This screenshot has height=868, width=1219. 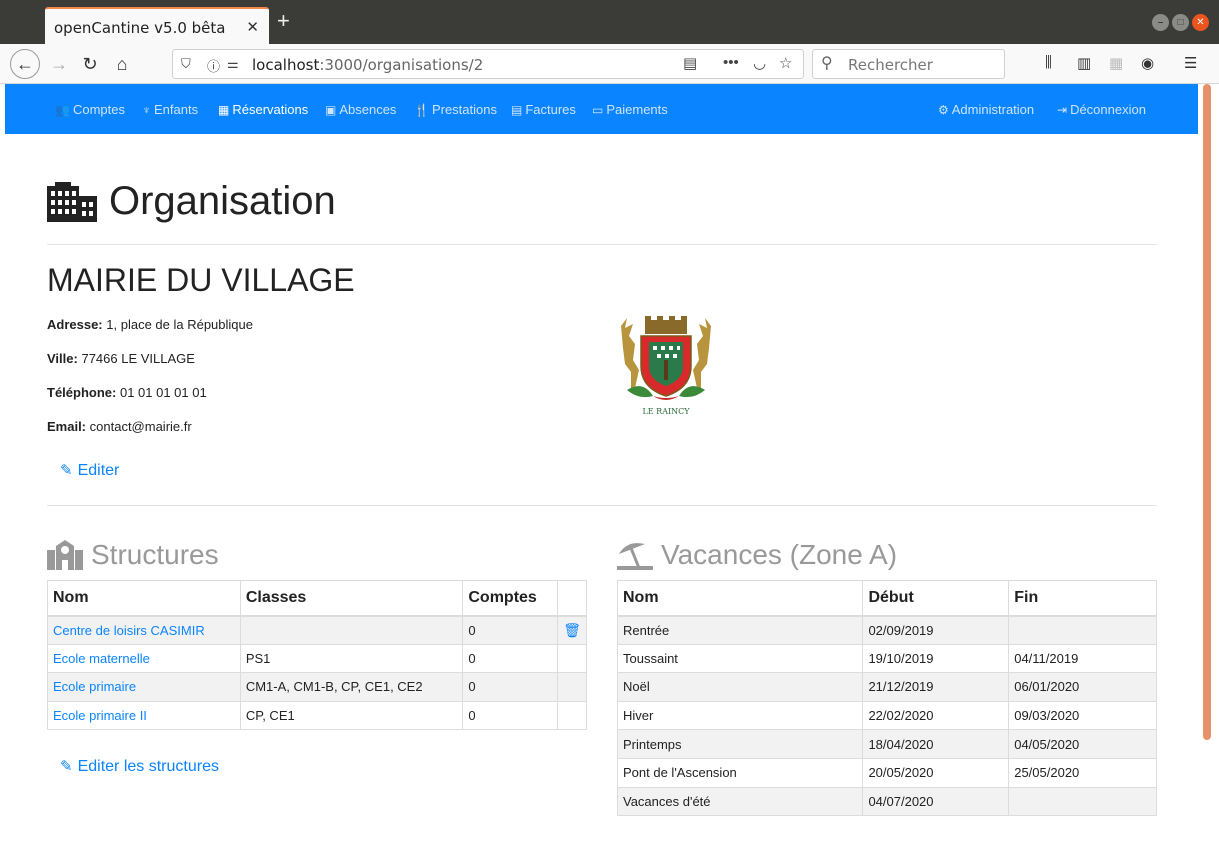 What do you see at coordinates (129, 630) in the screenshot?
I see `structure-link: Centre de loisirs CASIMIR` at bounding box center [129, 630].